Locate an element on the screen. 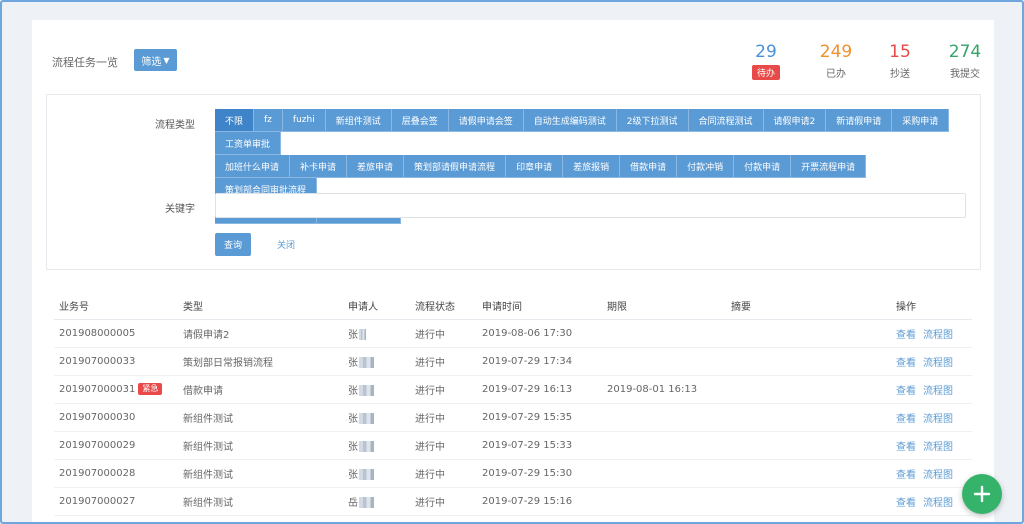 The image size is (1024, 524). type-chip: 新请假申请 is located at coordinates (859, 120).